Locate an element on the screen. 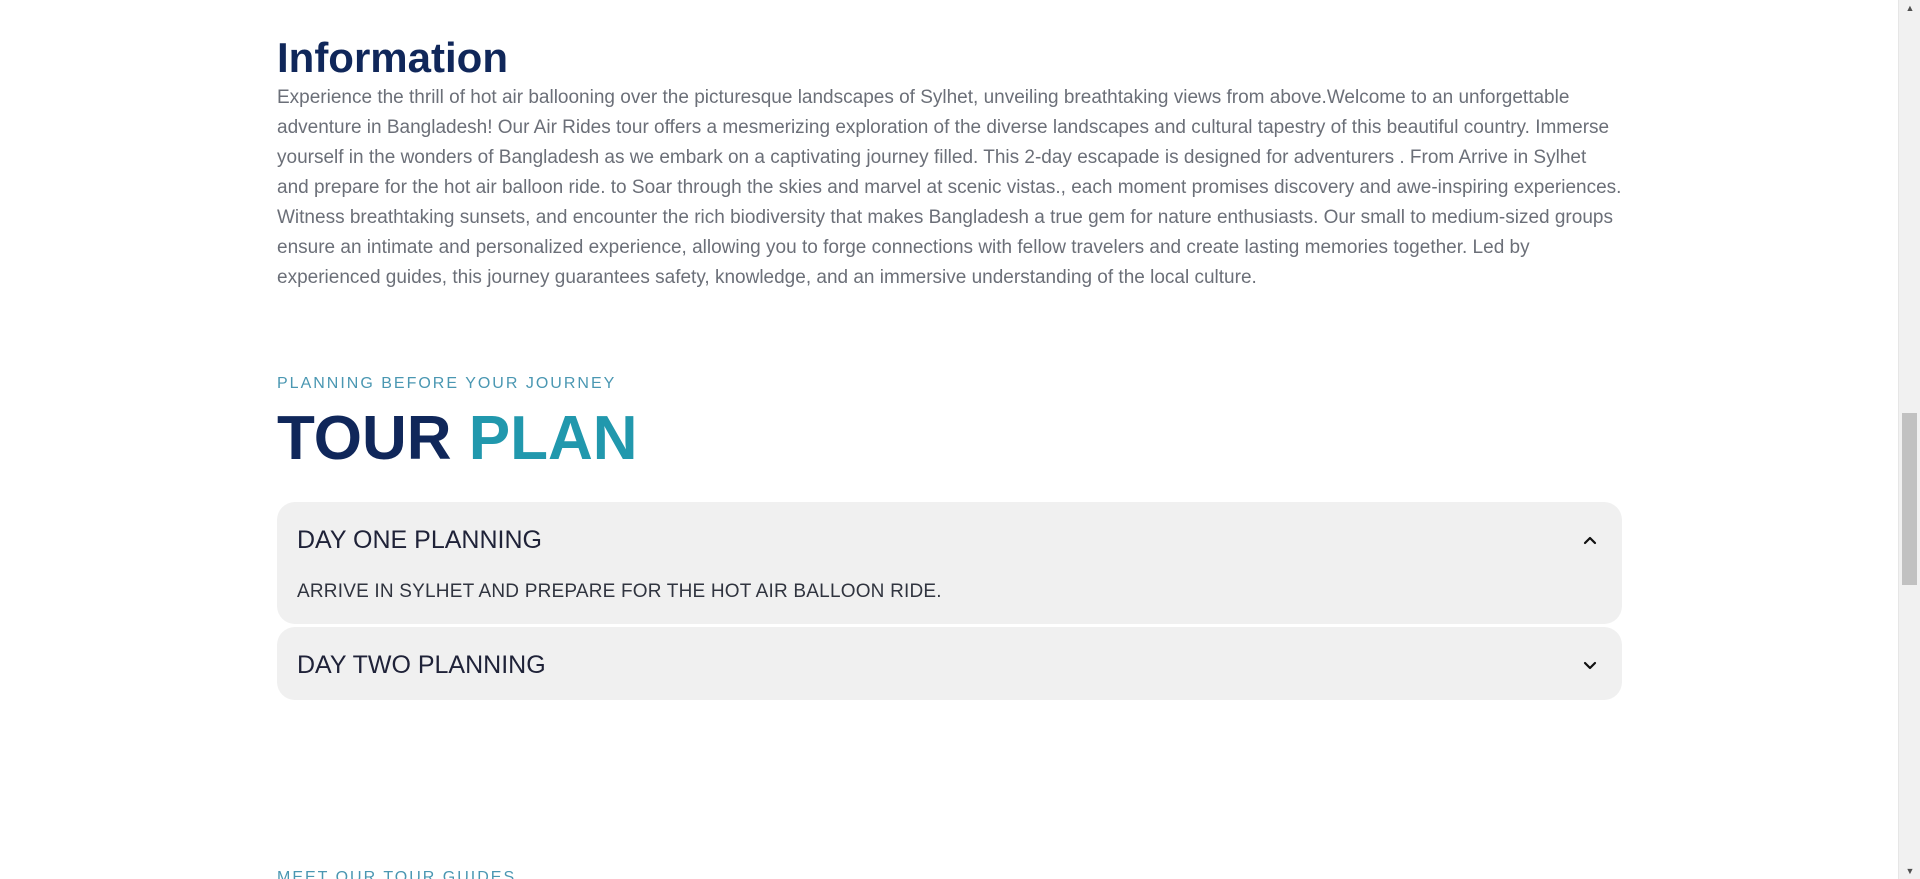 The height and width of the screenshot is (879, 1920). accordion-header-day-two: DAY TWO PLANNING is located at coordinates (949, 665).